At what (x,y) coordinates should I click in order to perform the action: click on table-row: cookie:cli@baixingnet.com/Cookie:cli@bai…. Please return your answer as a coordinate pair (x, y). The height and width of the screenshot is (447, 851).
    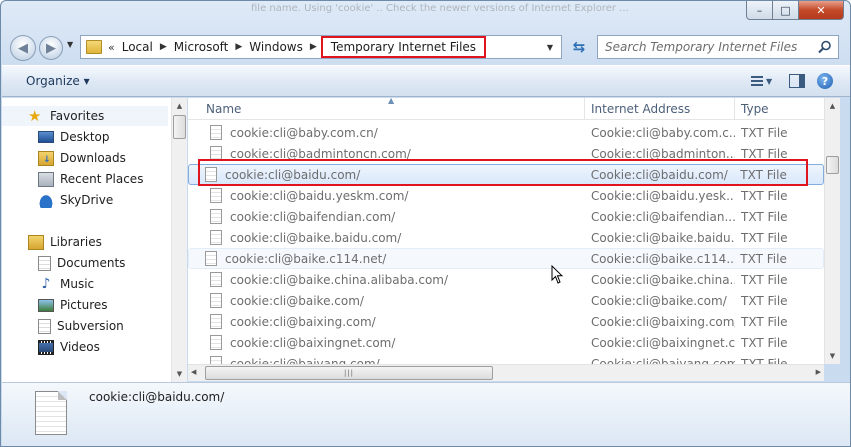
    Looking at the image, I should click on (506, 342).